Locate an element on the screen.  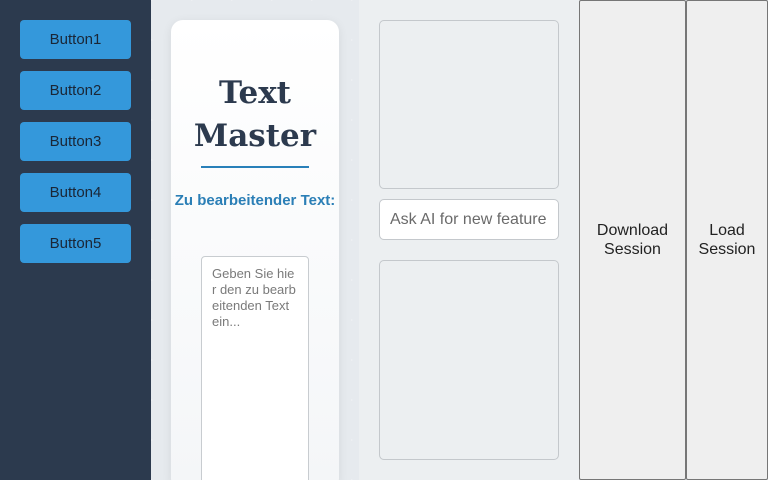
title-divider is located at coordinates (255, 167).